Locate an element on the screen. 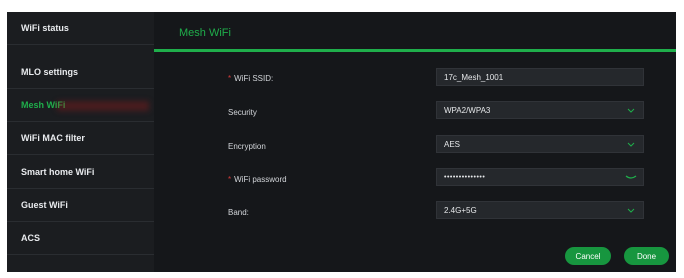  password-label-text: WiFi password is located at coordinates (260, 179).